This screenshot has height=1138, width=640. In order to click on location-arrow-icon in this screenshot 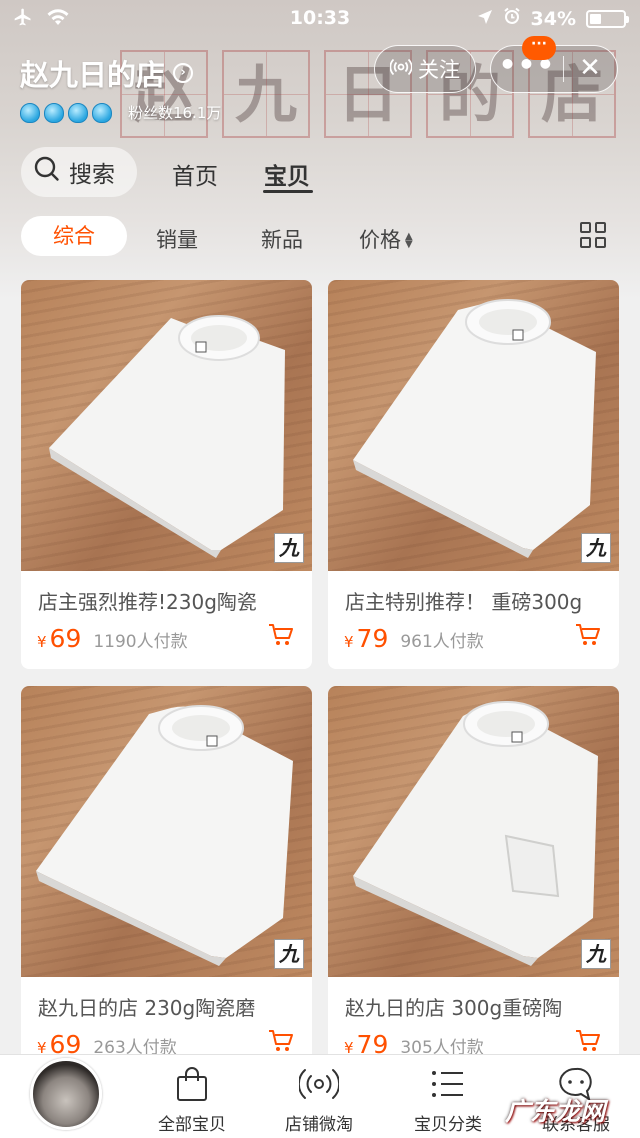, I will do `click(485, 19)`.